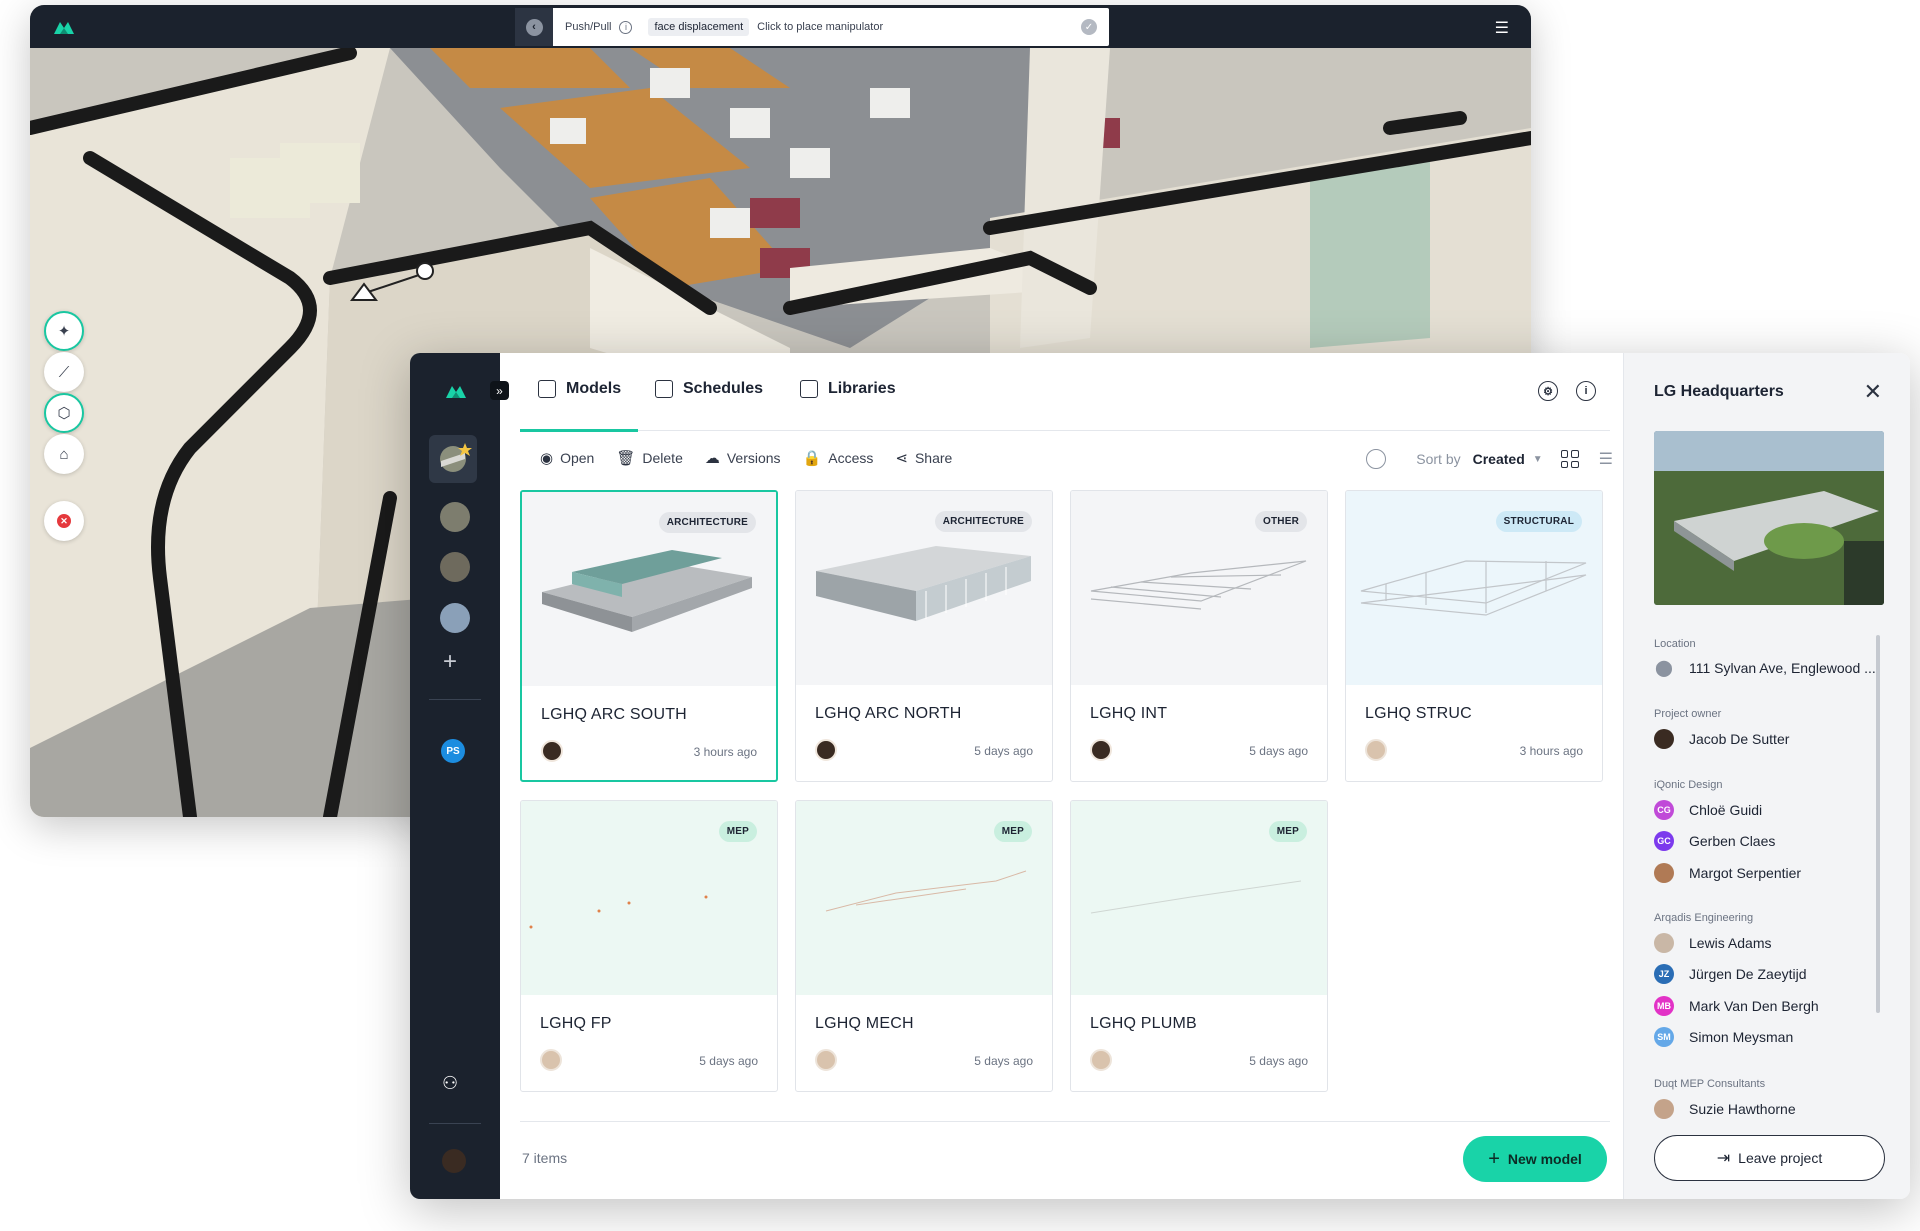 The width and height of the screenshot is (1920, 1231). I want to click on leave-project-button: ⇥ Leave project, so click(1769, 1158).